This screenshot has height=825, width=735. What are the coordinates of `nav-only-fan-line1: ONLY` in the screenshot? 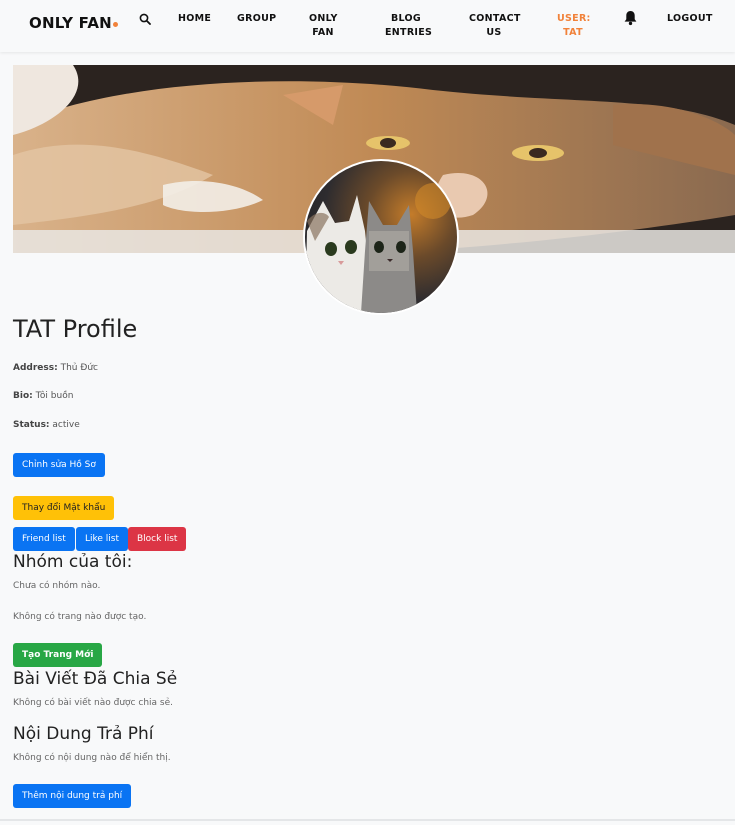 It's located at (323, 18).